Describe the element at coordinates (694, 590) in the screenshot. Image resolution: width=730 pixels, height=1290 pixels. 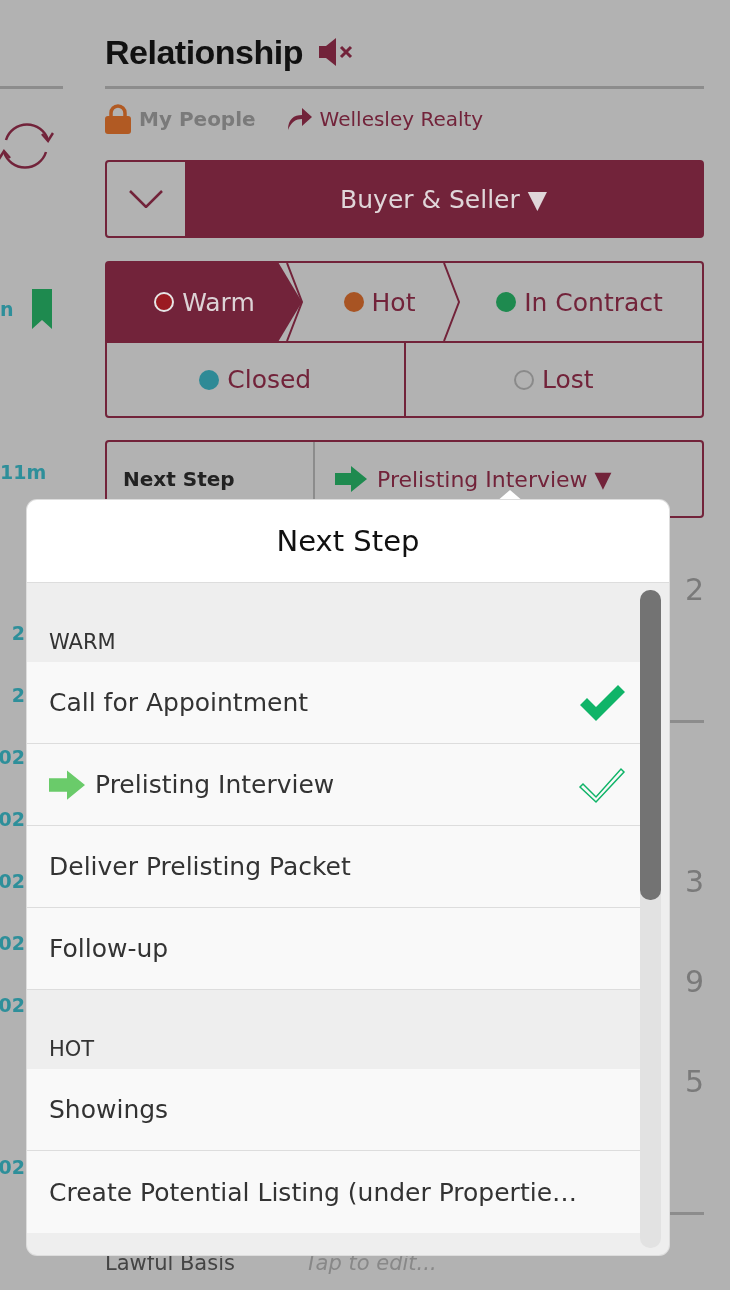
I see `field-value: 2` at that location.